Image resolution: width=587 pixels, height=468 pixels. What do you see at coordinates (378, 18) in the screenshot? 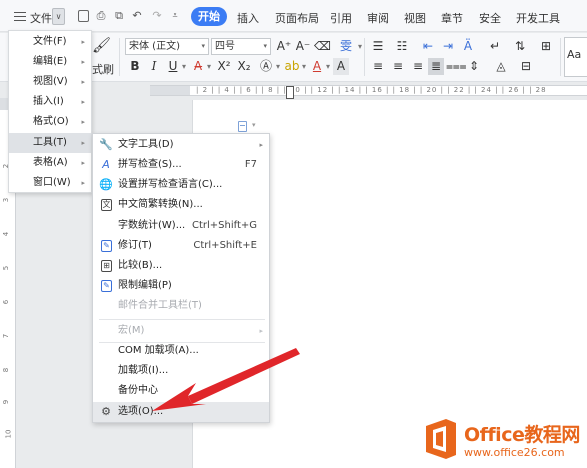
I see `tab-review: 审阅` at bounding box center [378, 18].